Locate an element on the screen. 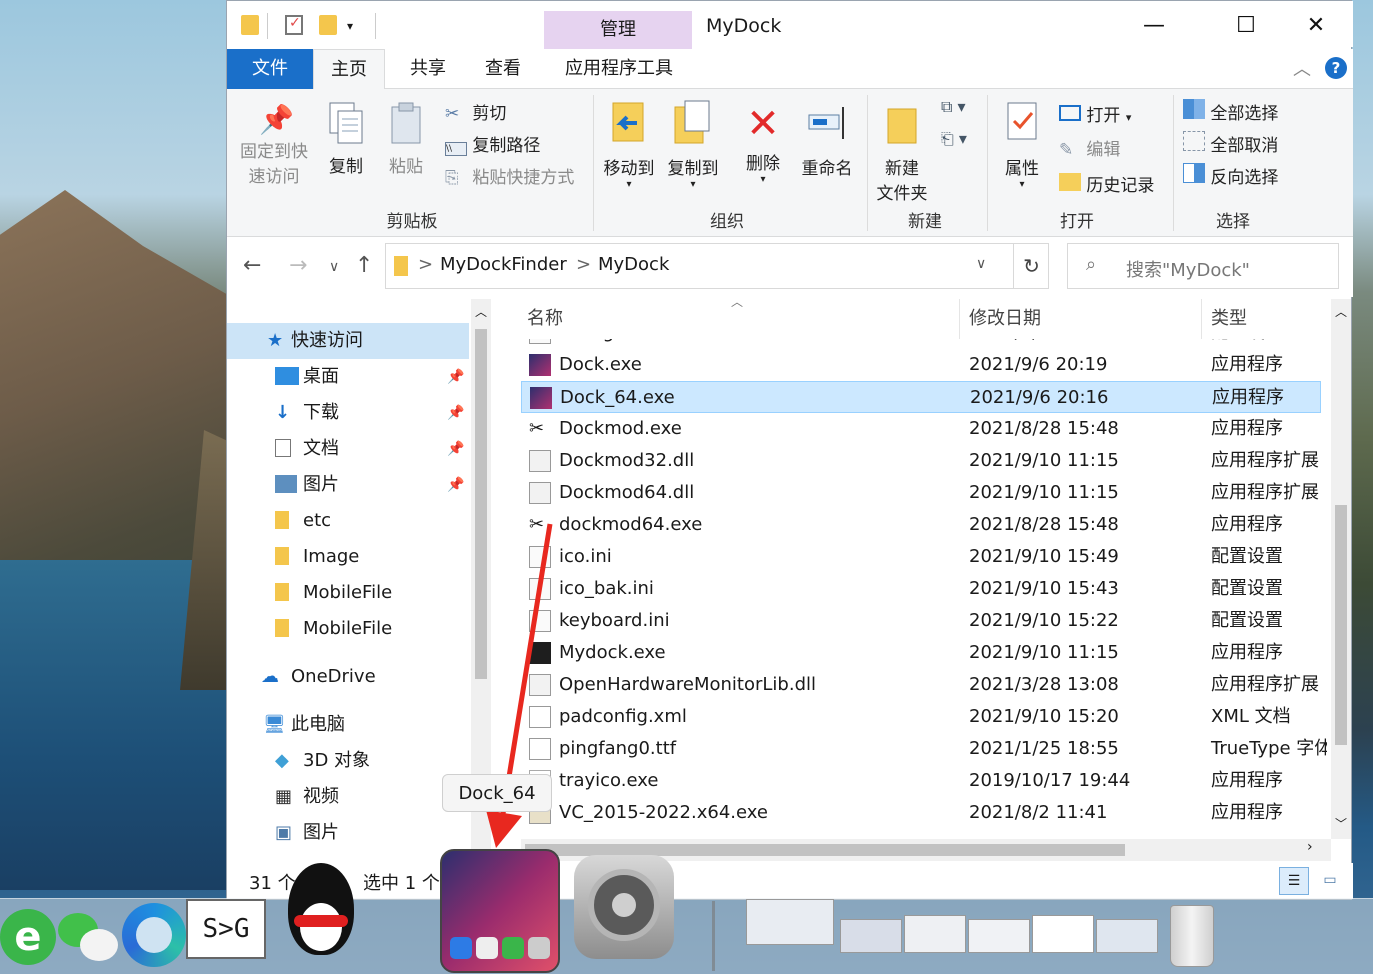 Image resolution: width=1373 pixels, height=974 pixels. nav-item: Image is located at coordinates (348, 557).